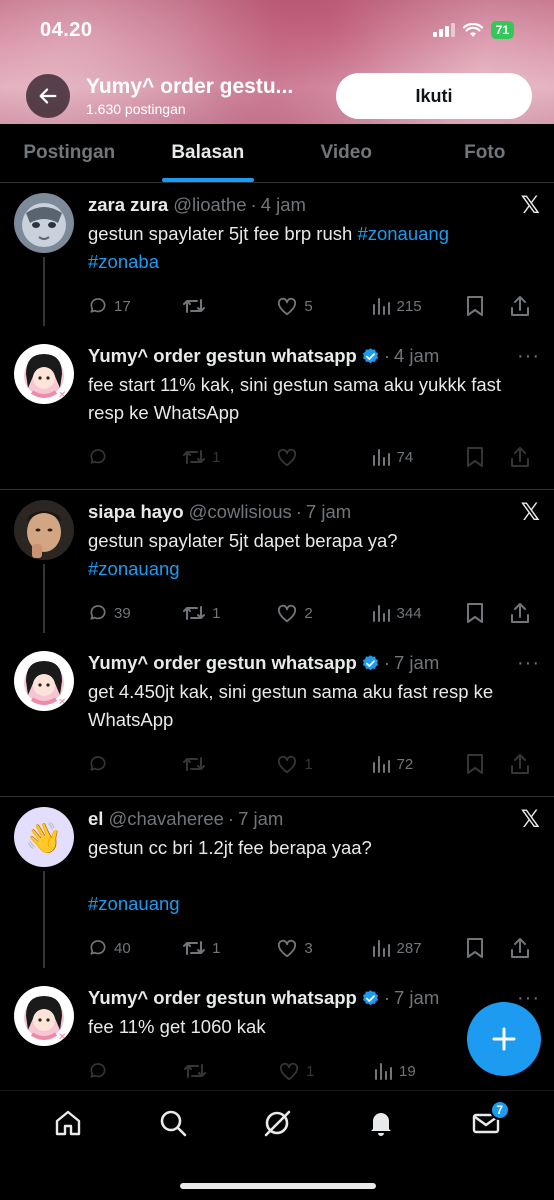  What do you see at coordinates (409, 948) in the screenshot?
I see `view-count: 287` at bounding box center [409, 948].